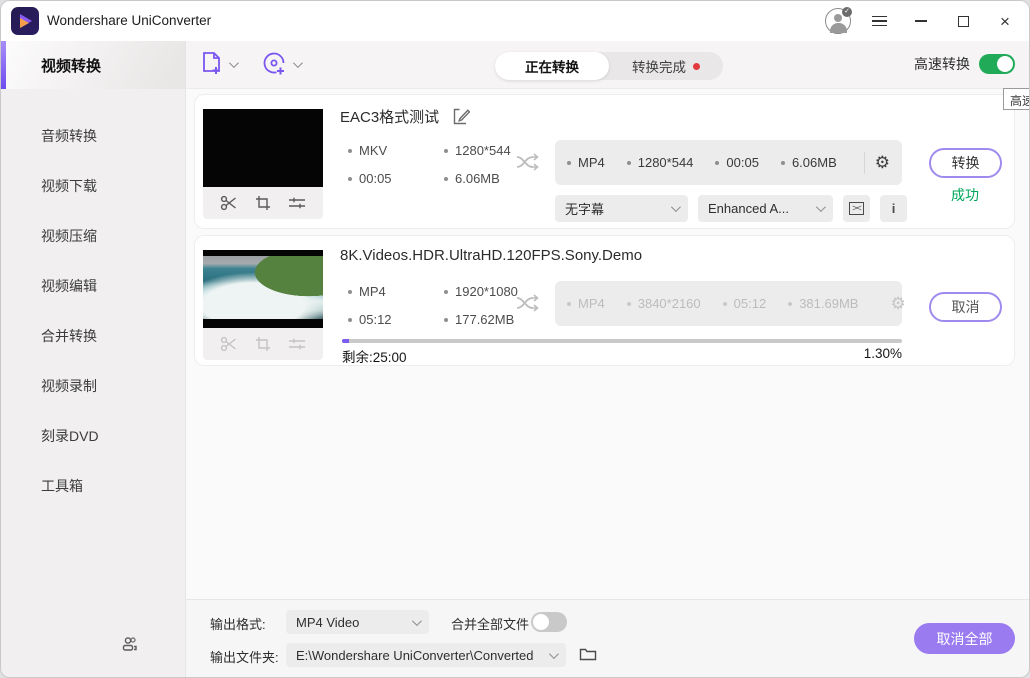  Describe the element at coordinates (490, 624) in the screenshot. I see `merge-all-label: 合并全部文件` at that location.